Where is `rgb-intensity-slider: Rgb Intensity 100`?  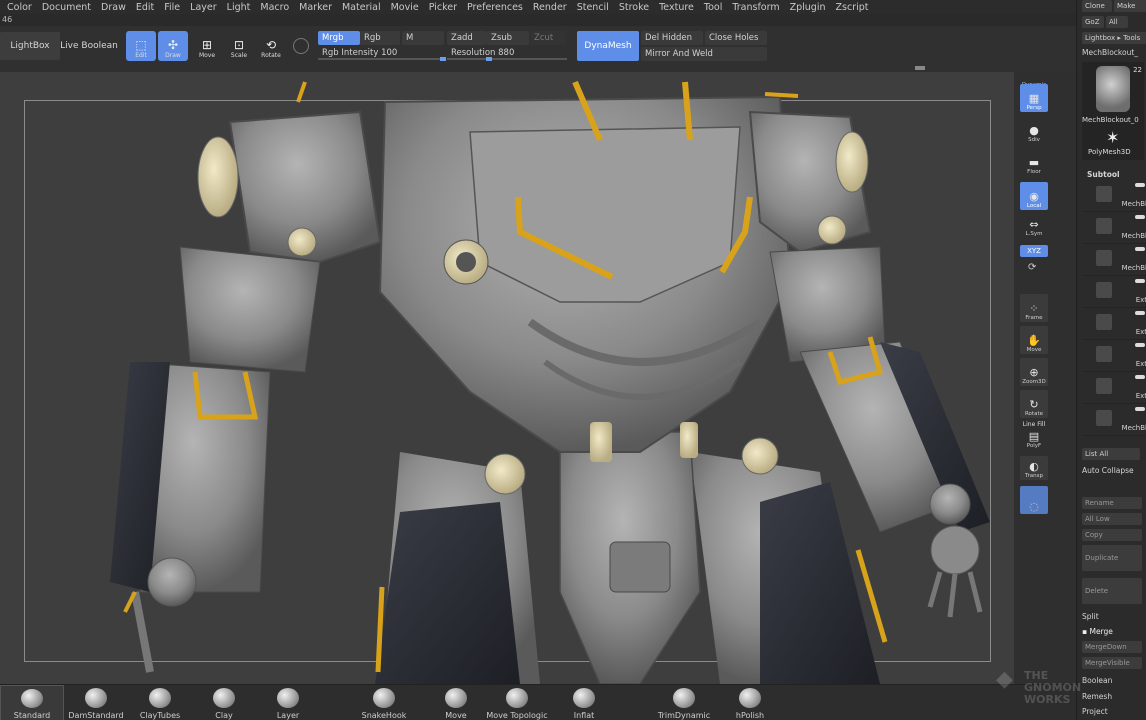 rgb-intensity-slider: Rgb Intensity 100 is located at coordinates (382, 53).